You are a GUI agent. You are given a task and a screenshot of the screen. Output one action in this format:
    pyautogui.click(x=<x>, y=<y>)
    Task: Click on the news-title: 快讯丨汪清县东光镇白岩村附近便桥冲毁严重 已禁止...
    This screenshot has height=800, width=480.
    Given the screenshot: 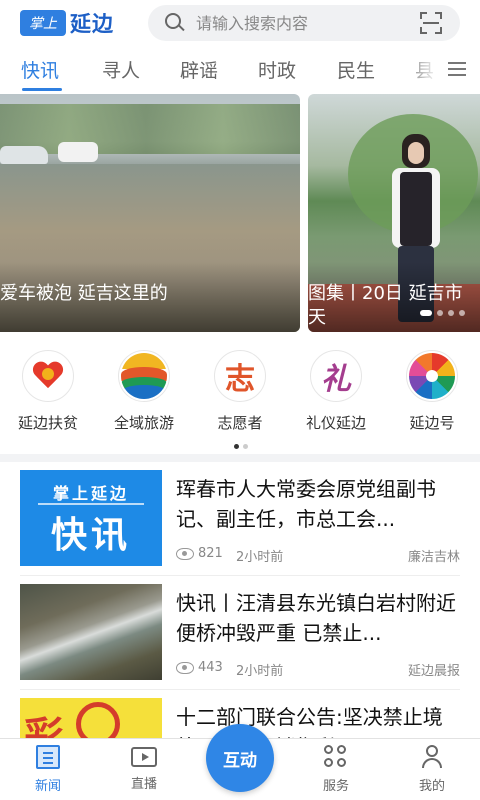 What is the action you would take?
    pyautogui.click(x=316, y=618)
    